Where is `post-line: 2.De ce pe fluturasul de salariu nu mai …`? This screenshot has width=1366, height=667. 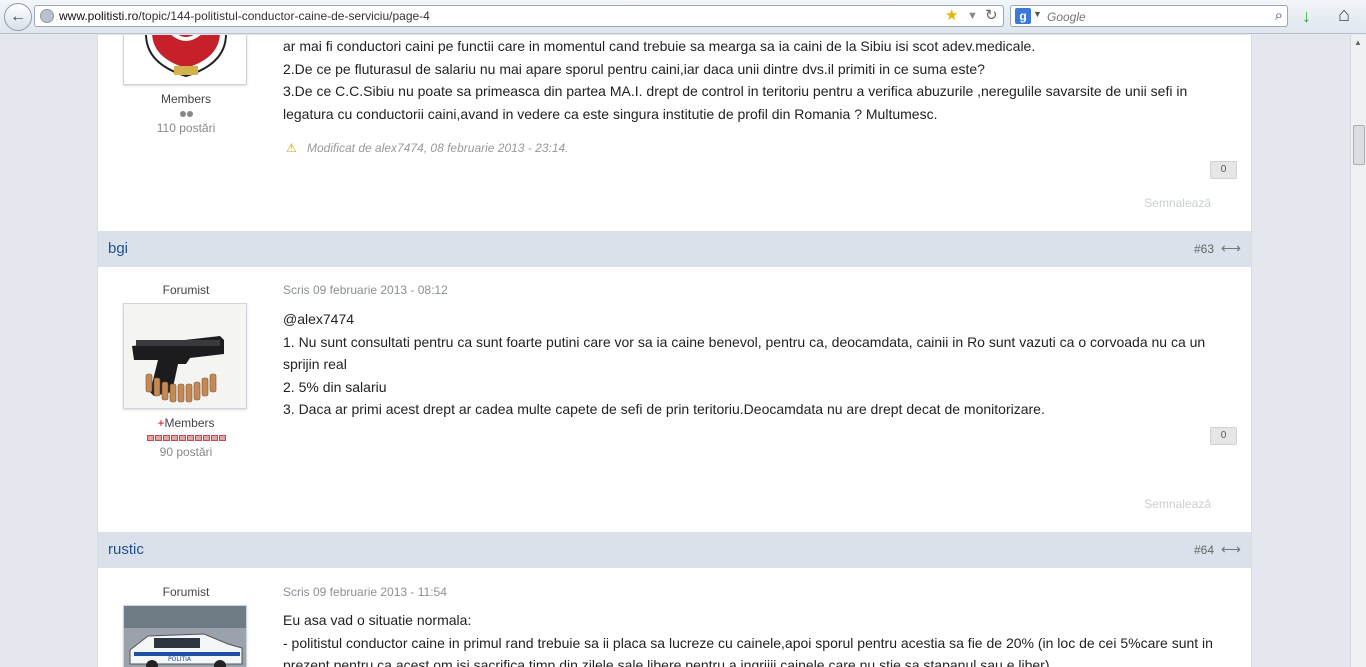 post-line: 2.De ce pe fluturasul de salariu nu mai … is located at coordinates (634, 68).